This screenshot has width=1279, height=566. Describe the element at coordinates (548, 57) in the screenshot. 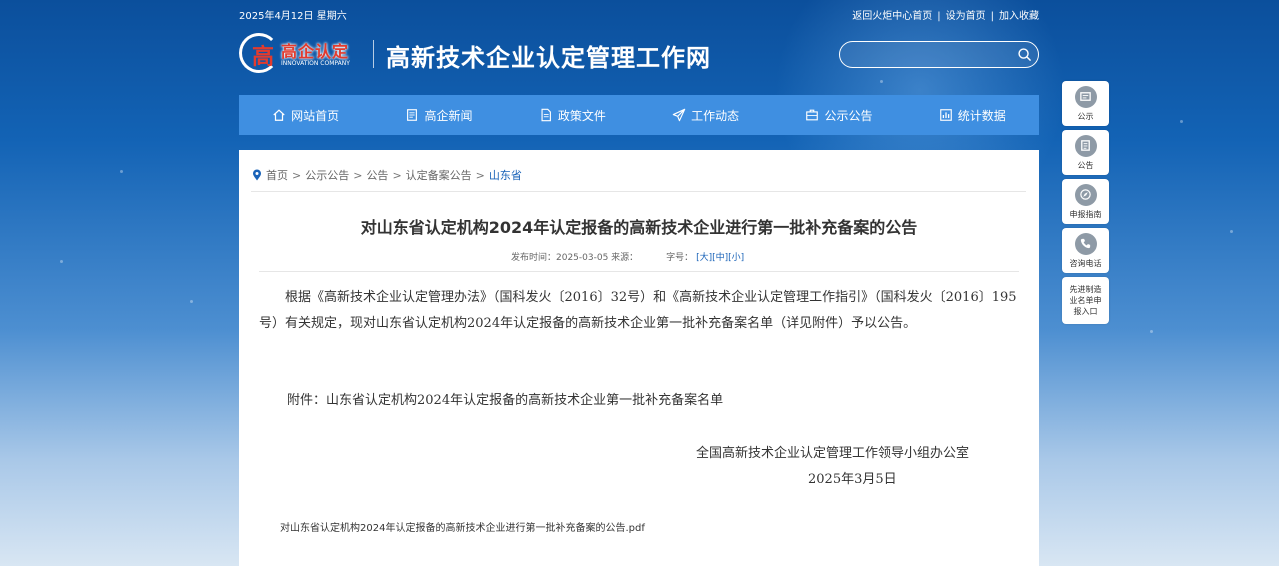

I see `site-title: 高新技术企业认定管理工作网` at that location.